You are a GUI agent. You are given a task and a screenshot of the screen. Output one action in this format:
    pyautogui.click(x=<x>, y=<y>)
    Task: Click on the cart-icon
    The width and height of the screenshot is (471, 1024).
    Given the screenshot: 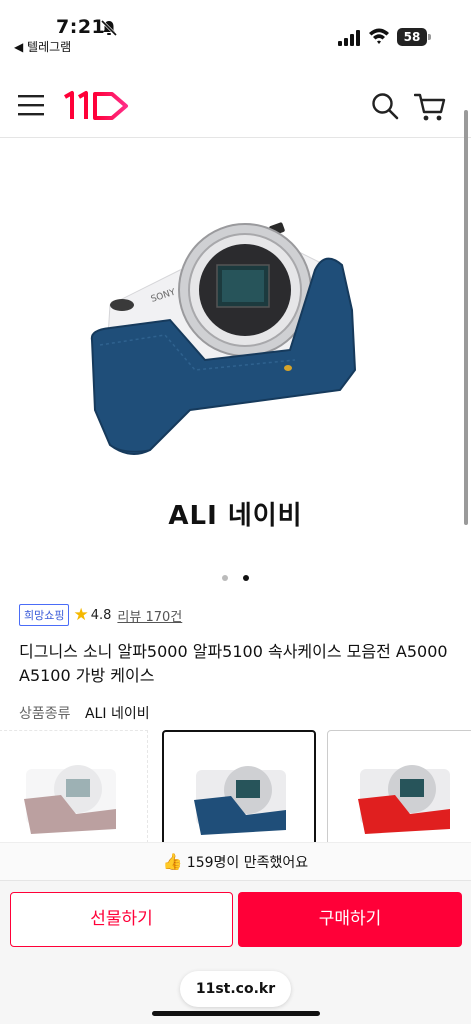 What is the action you would take?
    pyautogui.click(x=430, y=107)
    